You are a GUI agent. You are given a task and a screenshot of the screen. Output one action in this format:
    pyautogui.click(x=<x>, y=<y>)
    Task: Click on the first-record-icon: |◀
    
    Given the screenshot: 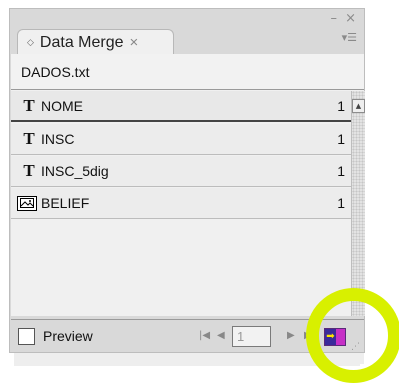 What is the action you would take?
    pyautogui.click(x=204, y=335)
    